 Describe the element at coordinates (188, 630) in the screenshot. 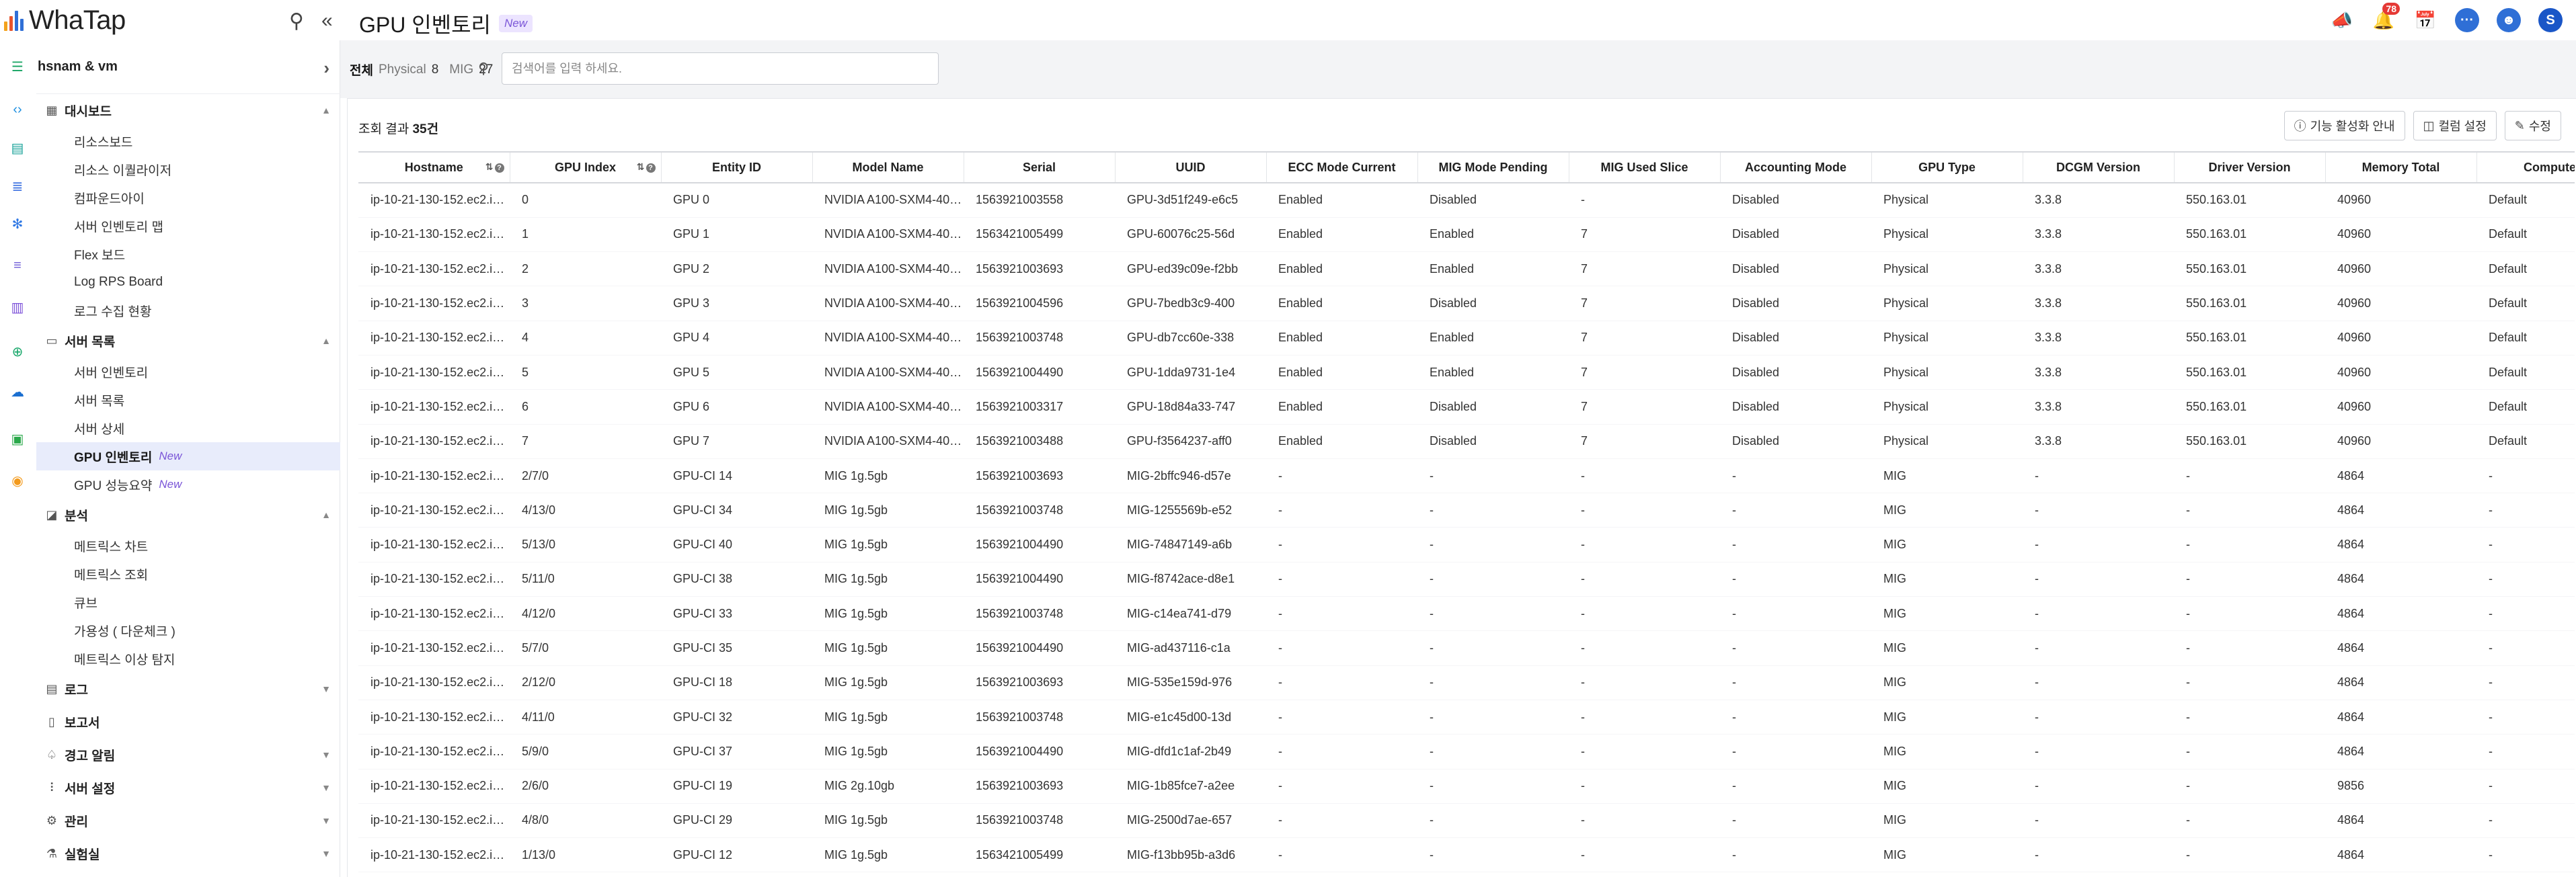

I see `sidebar-item: 가용성 ( 다운체크 )` at that location.